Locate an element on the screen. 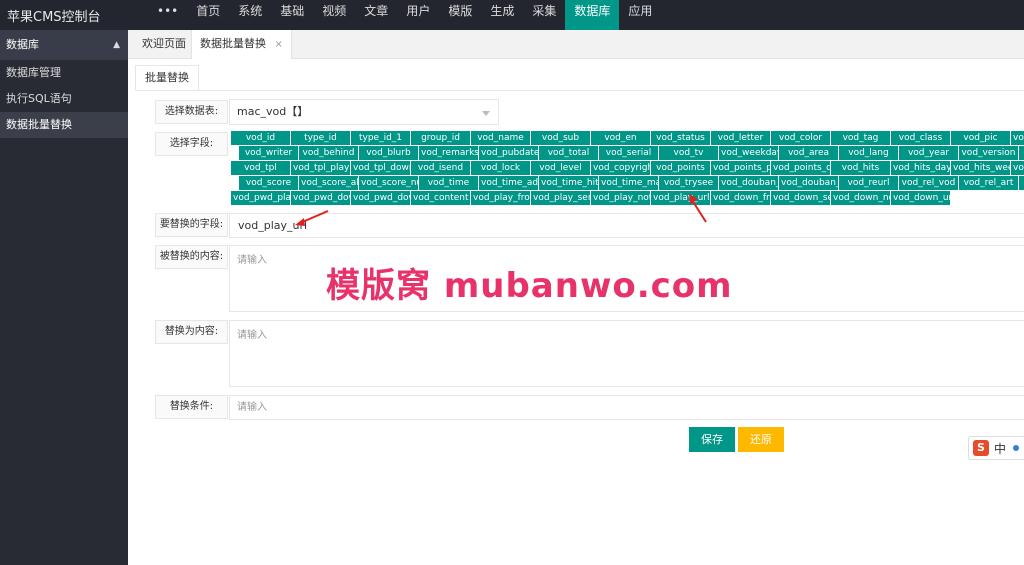 The image size is (1024, 565). topnav-item: 应用 is located at coordinates (640, 15).